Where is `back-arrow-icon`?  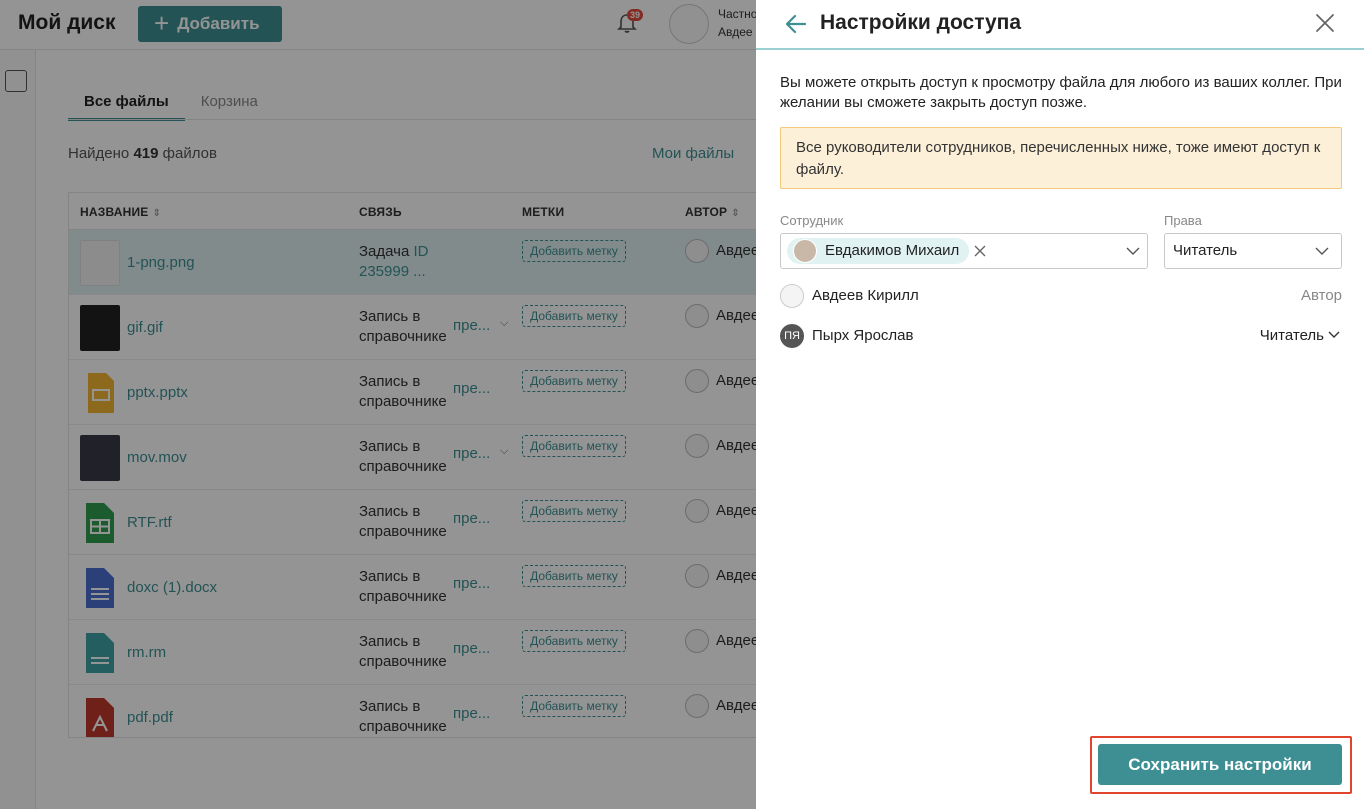
back-arrow-icon is located at coordinates (796, 24).